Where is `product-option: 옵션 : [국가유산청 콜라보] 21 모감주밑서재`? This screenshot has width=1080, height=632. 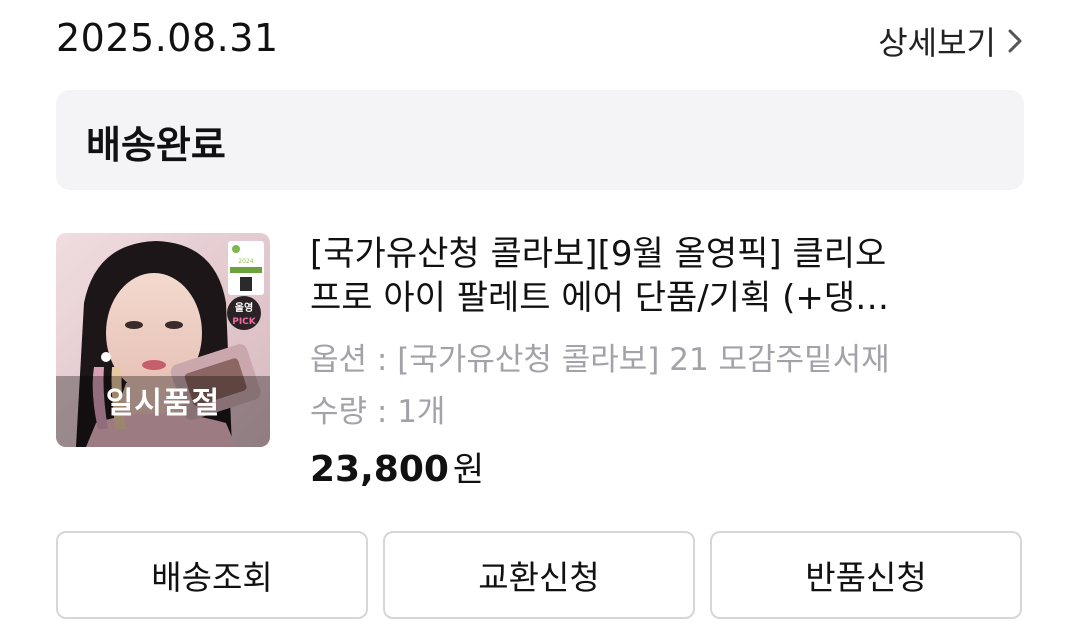 product-option: 옵션 : [국가유산청 콜라보] 21 모감주밑서재 is located at coordinates (600, 360).